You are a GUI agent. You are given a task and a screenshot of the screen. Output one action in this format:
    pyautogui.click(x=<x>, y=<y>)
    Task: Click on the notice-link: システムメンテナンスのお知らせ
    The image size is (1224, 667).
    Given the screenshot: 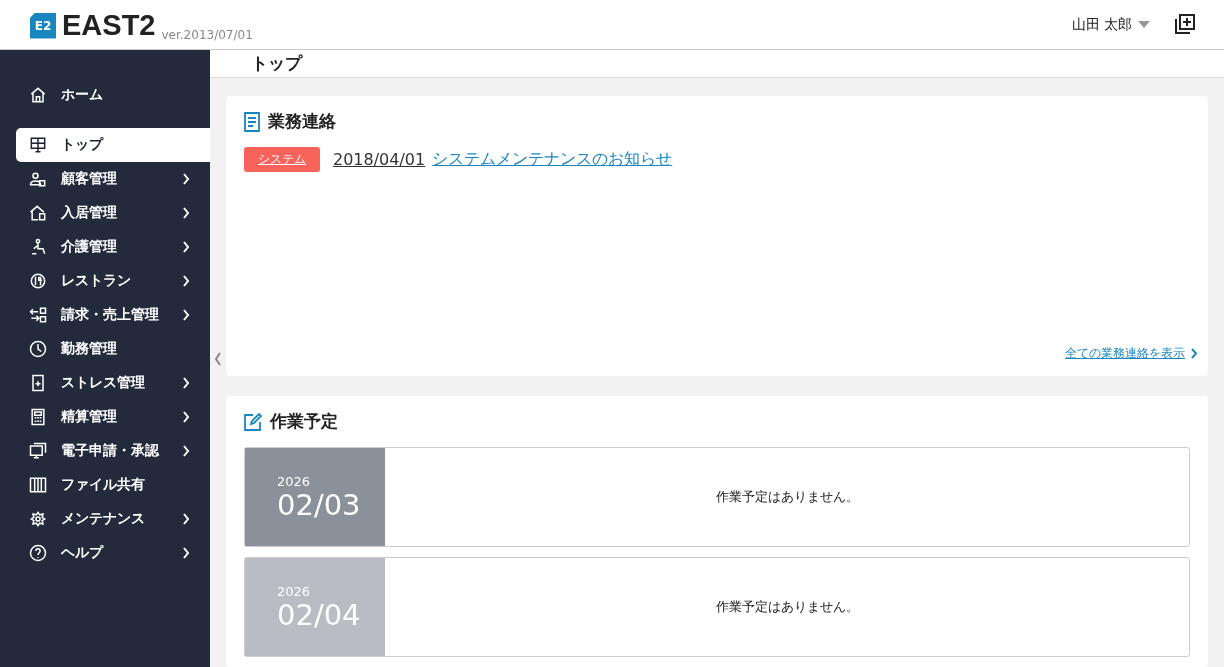 What is the action you would take?
    pyautogui.click(x=552, y=159)
    